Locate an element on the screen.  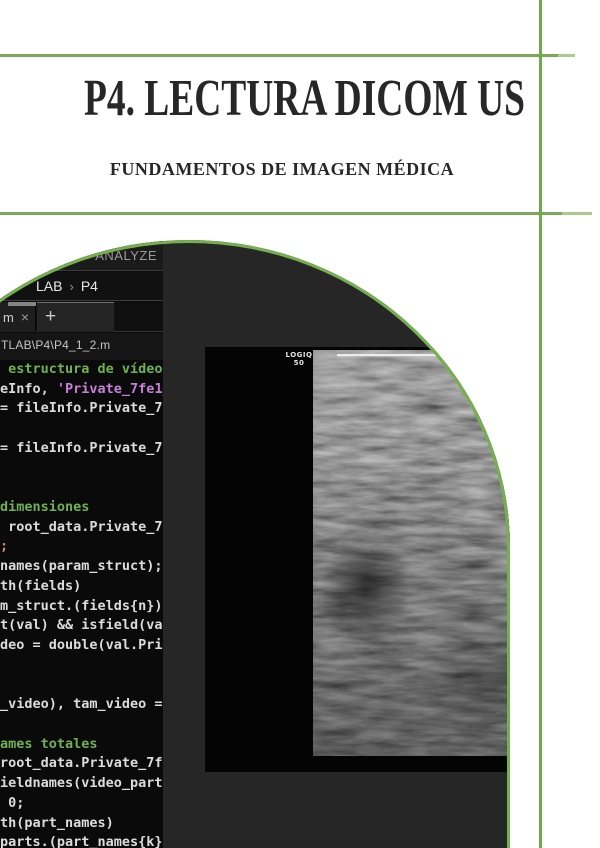
code-line: dimensiones is located at coordinates (45, 507).